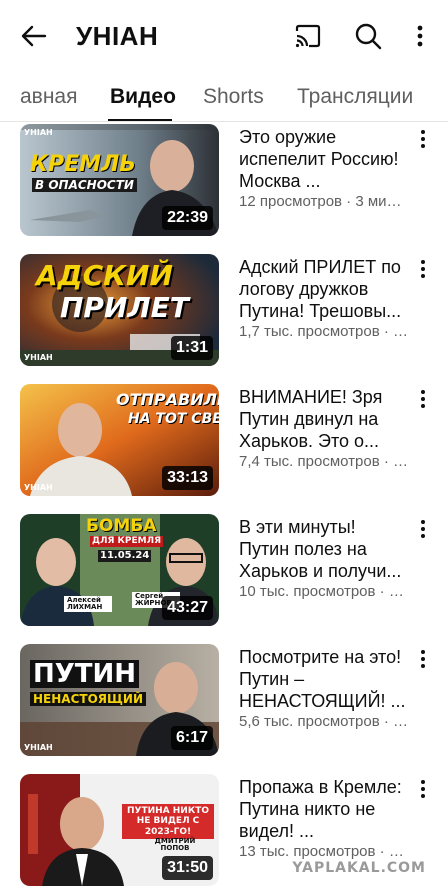 This screenshot has height=896, width=448. Describe the element at coordinates (88, 699) in the screenshot. I see `thumbnail-subheadline: НЕНАСТОЯЩИЙ` at that location.